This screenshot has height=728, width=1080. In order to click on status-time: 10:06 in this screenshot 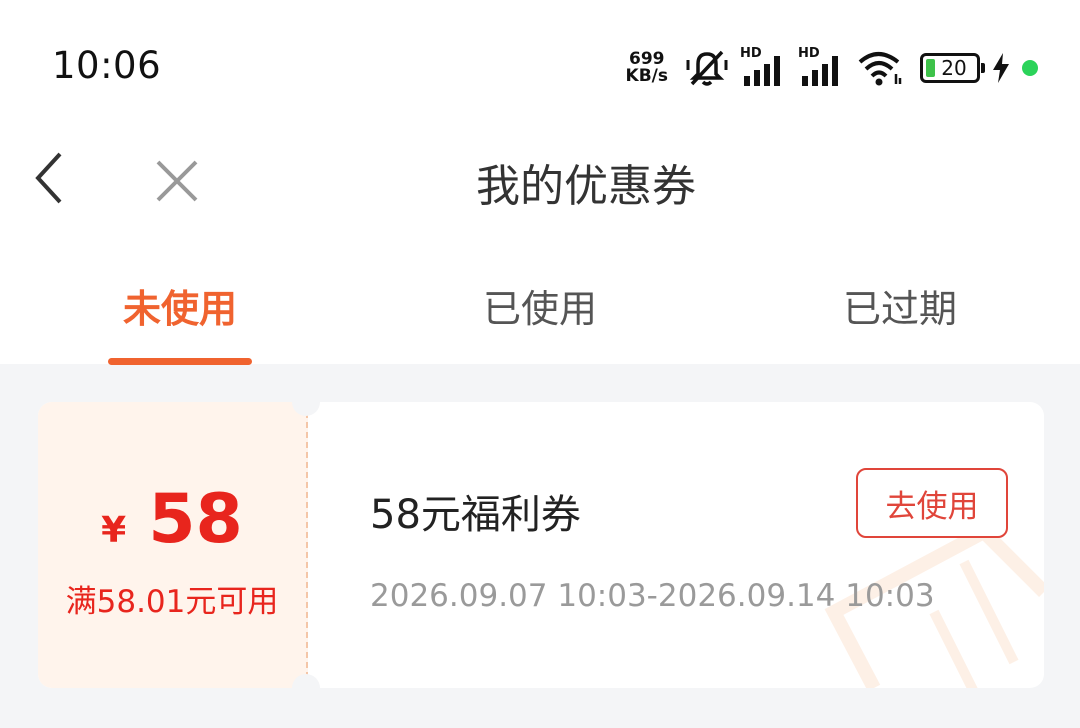, I will do `click(107, 65)`.